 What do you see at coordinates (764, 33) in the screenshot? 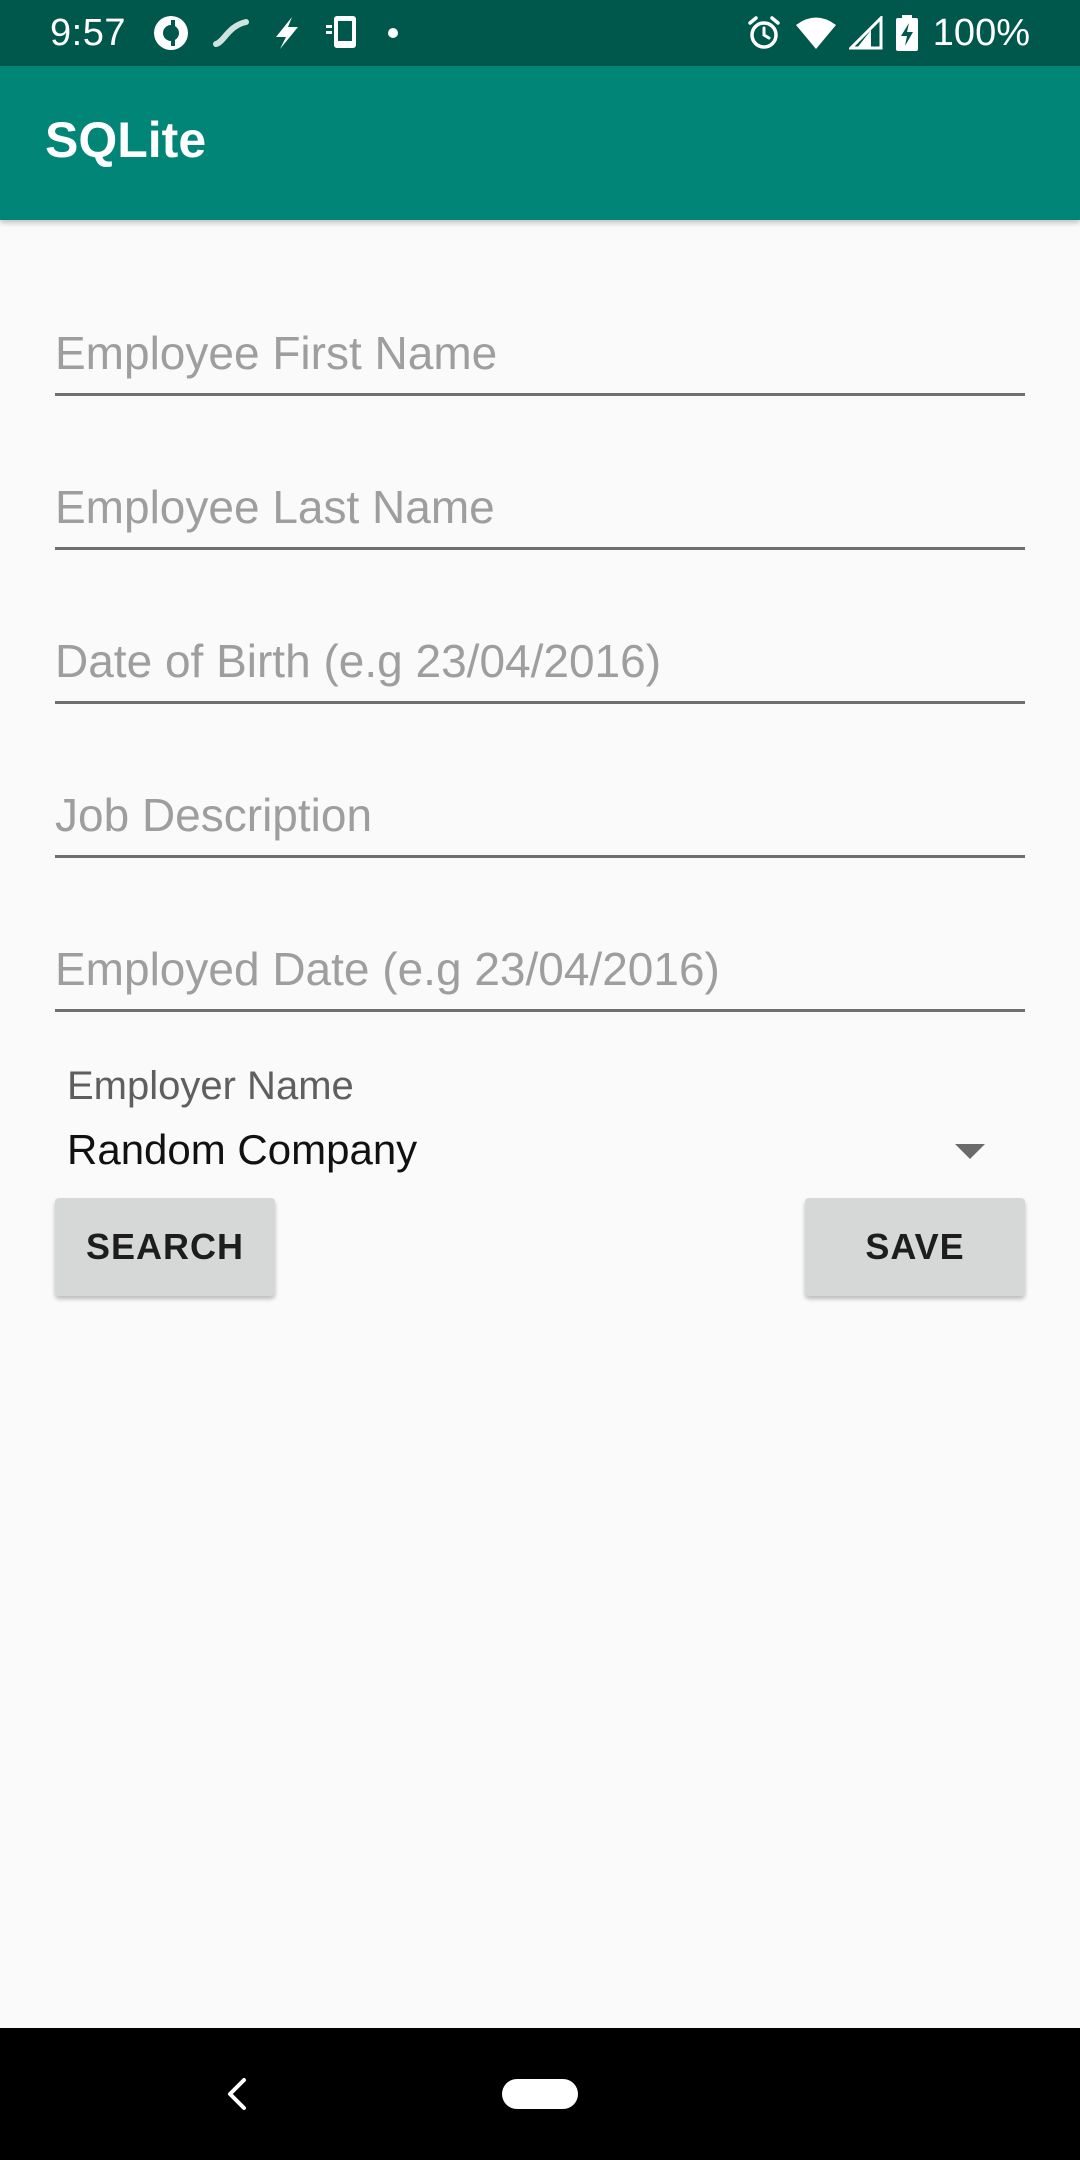
I see `alarm-icon` at bounding box center [764, 33].